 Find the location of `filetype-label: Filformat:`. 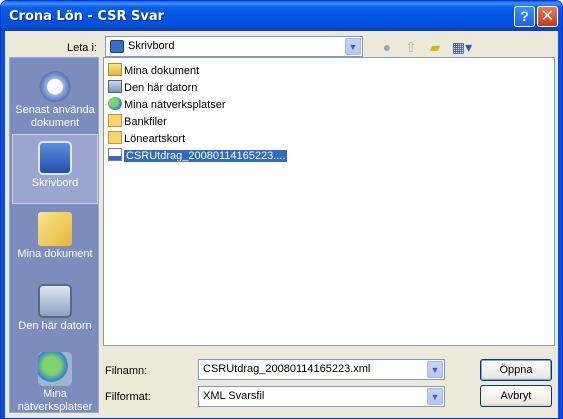

filetype-label: Filformat: is located at coordinates (128, 397).